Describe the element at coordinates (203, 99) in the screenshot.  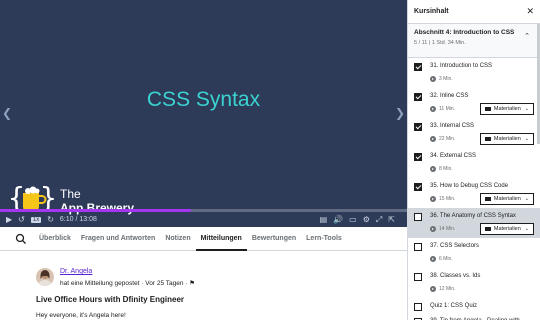
I see `slide-title: CSS Syntax` at that location.